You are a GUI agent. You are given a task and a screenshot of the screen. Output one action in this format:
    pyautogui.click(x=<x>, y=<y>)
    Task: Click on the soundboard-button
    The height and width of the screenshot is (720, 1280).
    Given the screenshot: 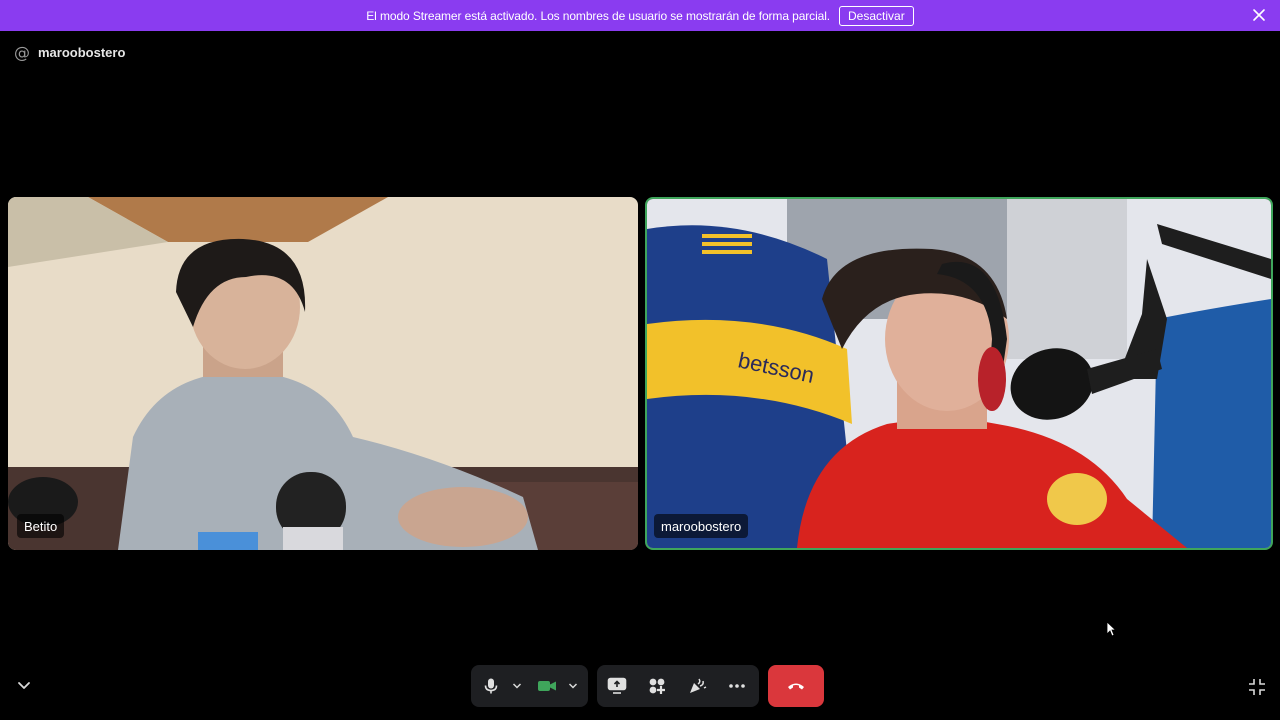 What is the action you would take?
    pyautogui.click(x=697, y=686)
    